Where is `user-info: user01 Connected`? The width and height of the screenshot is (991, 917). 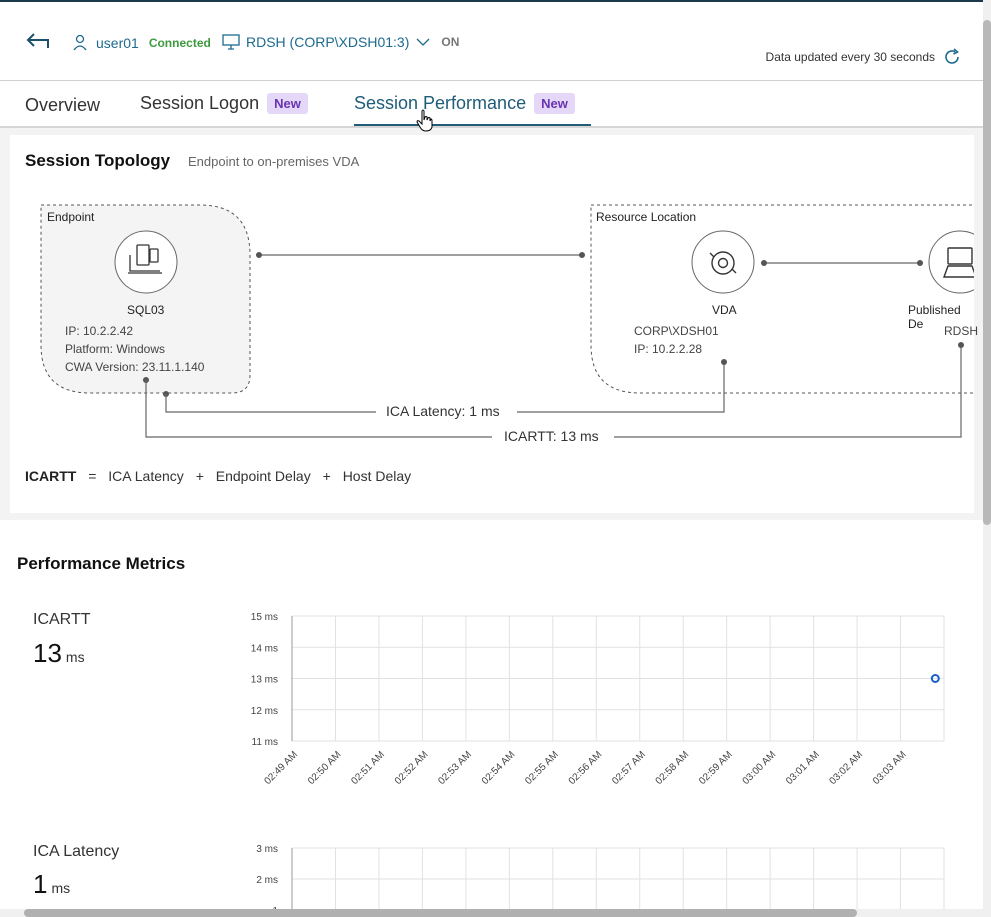 user-info: user01 Connected is located at coordinates (141, 43).